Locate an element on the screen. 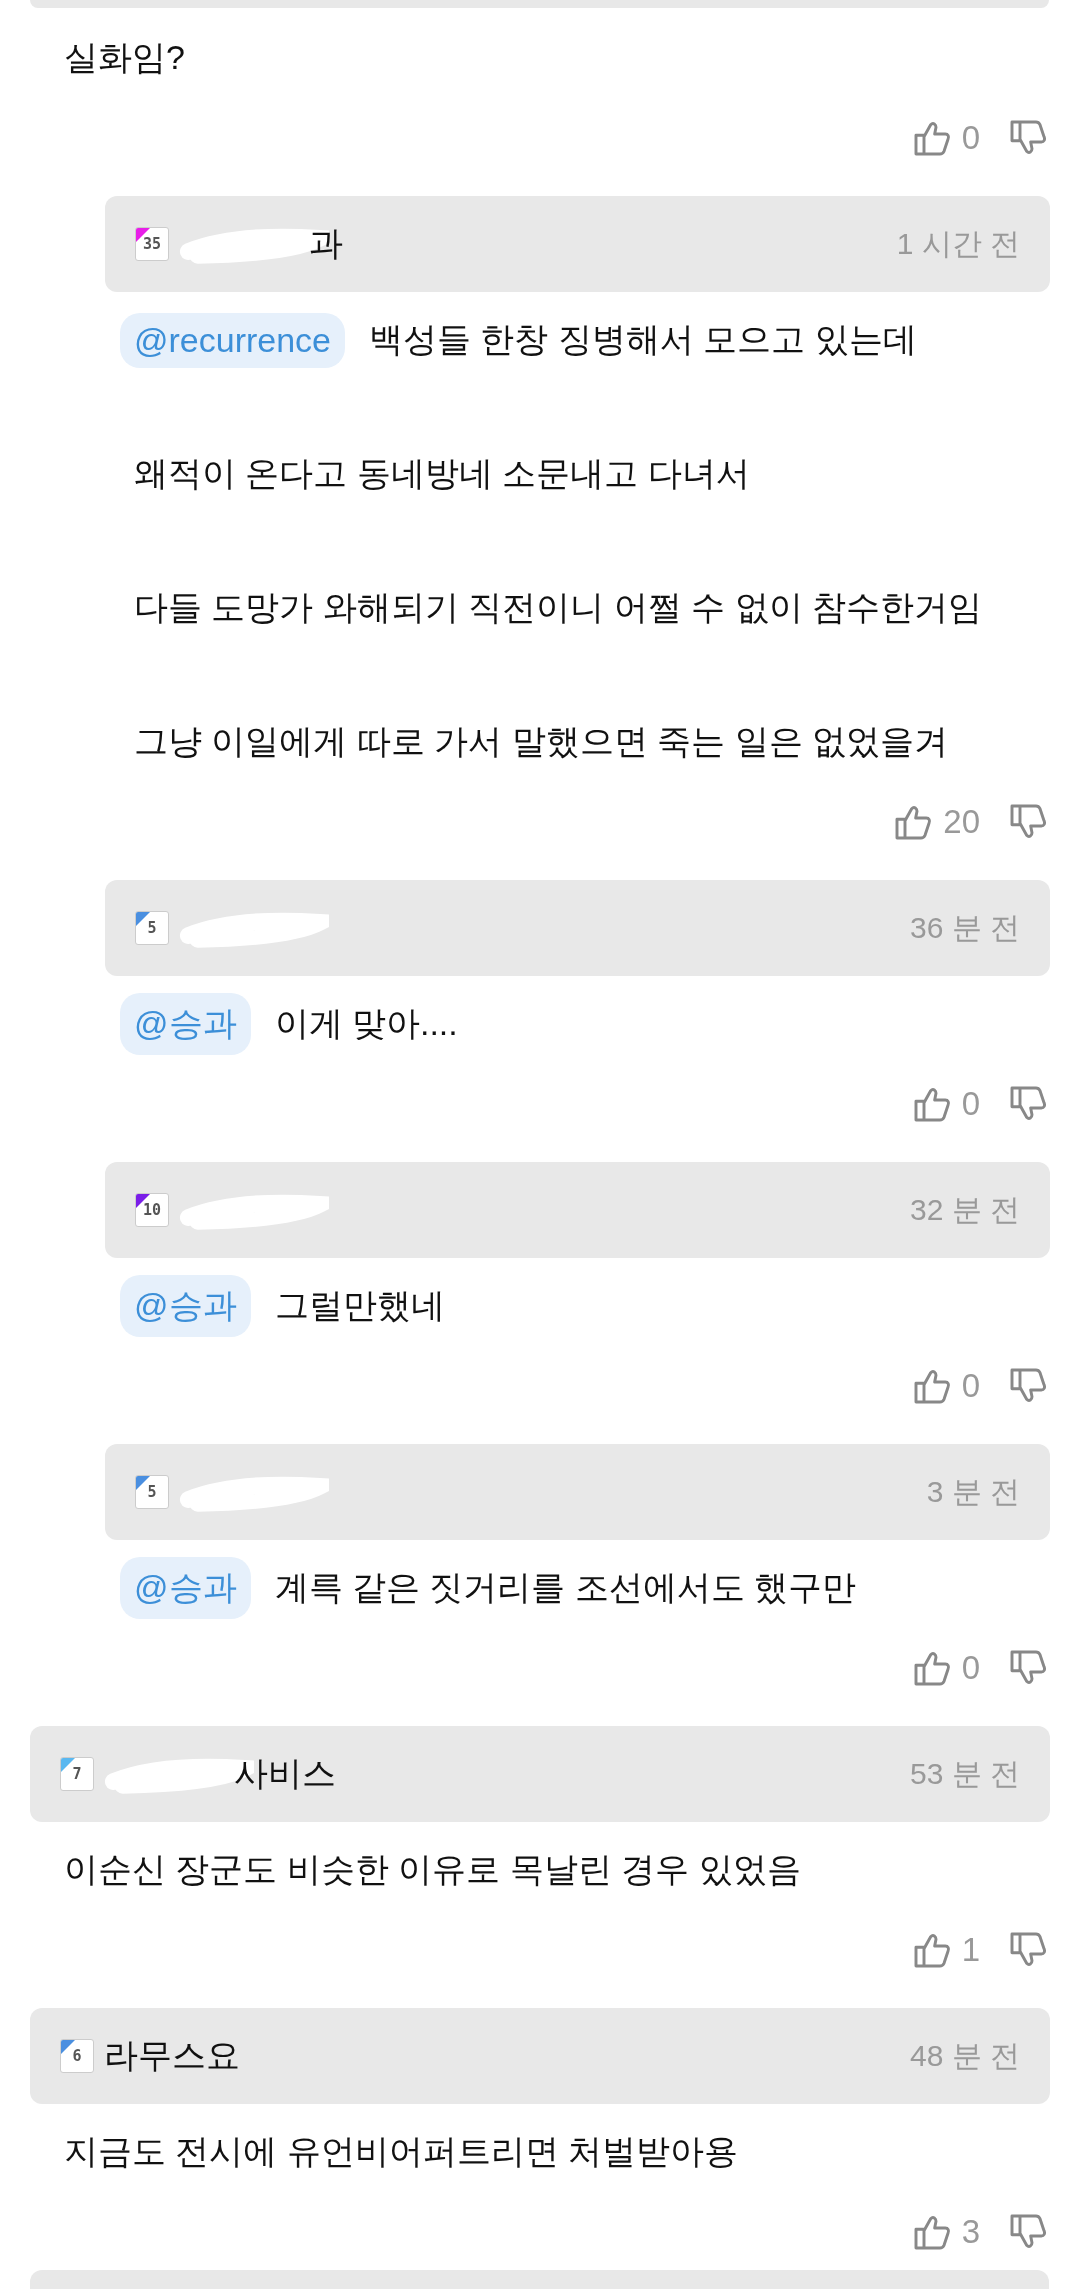 This screenshot has width=1079, height=2289. comment-text: 그럴만했네 is located at coordinates (359, 1305).